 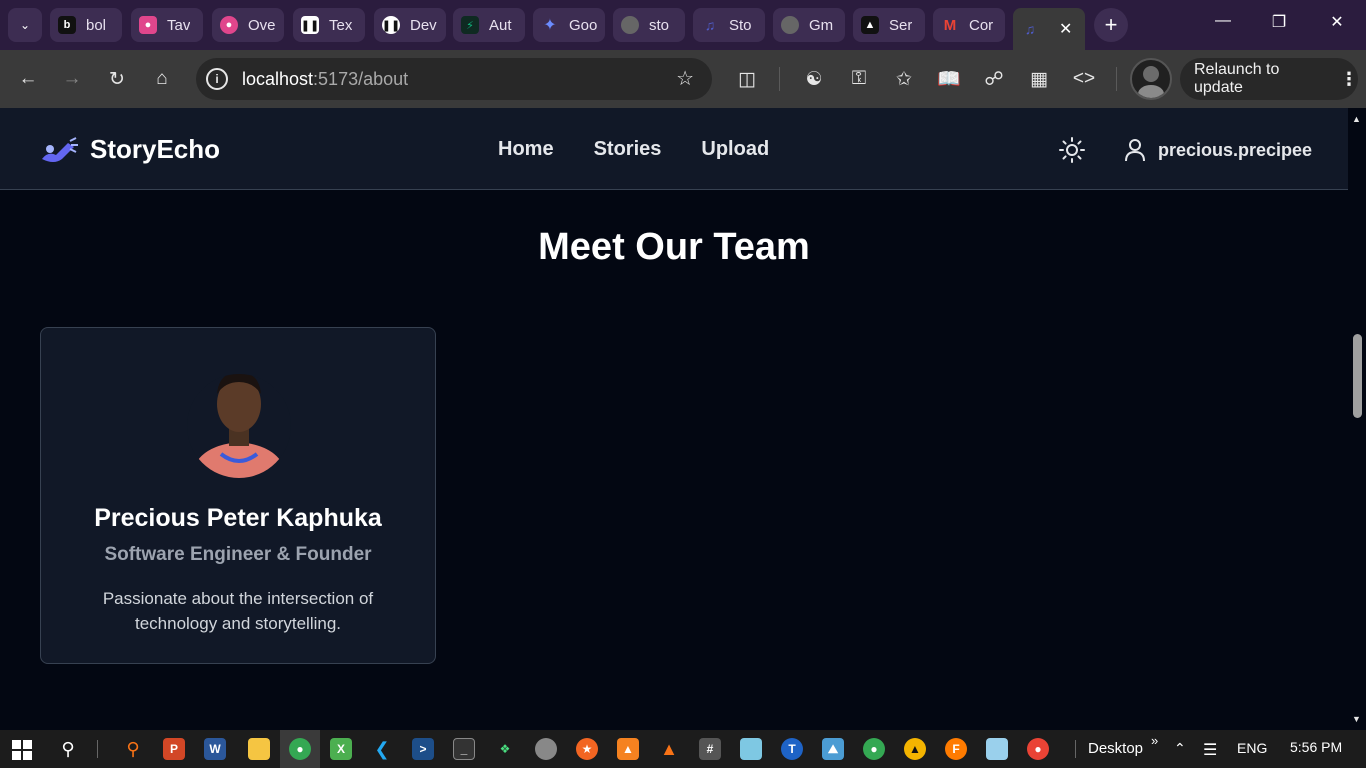 I want to click on forward-icon: →, so click(x=72, y=79).